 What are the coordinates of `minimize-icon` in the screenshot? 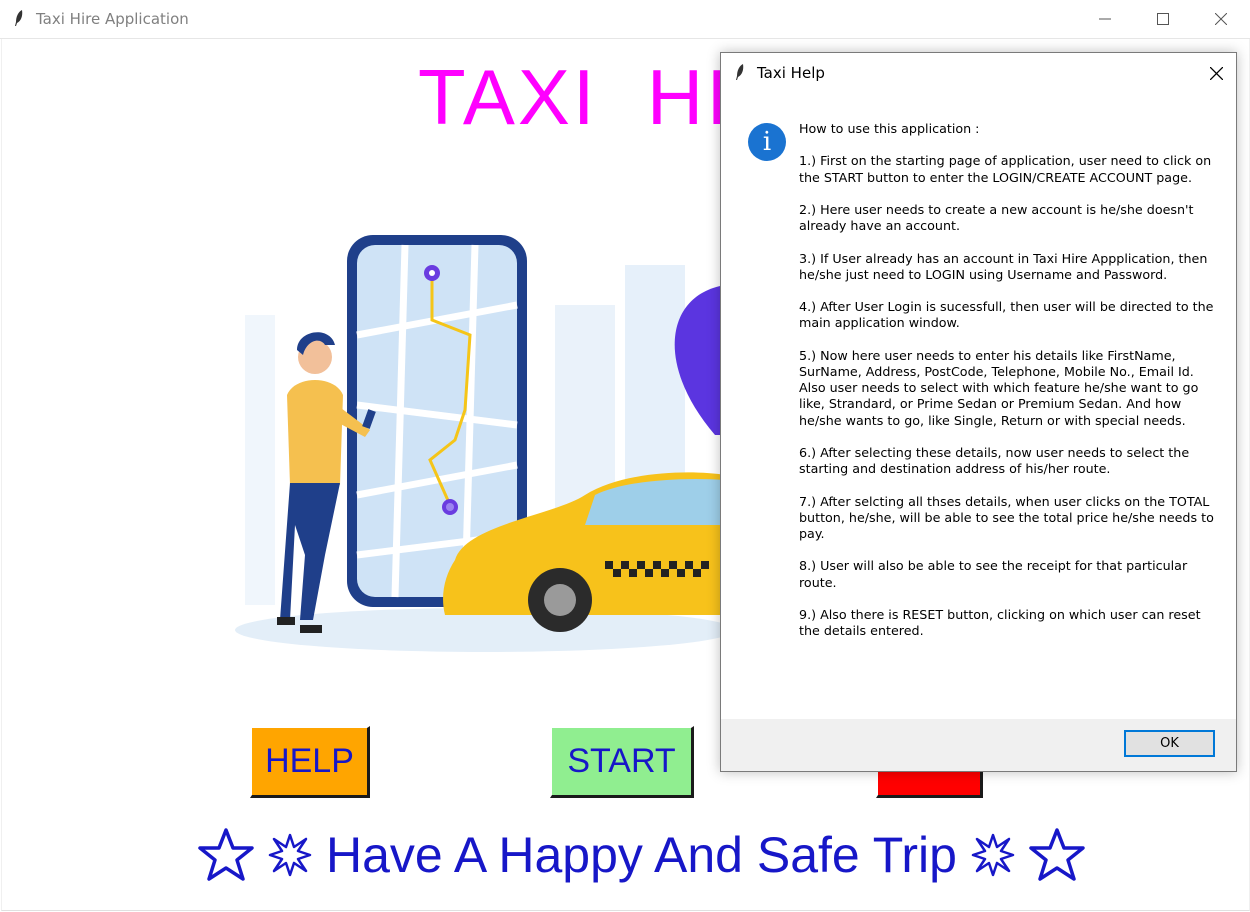 It's located at (1105, 19).